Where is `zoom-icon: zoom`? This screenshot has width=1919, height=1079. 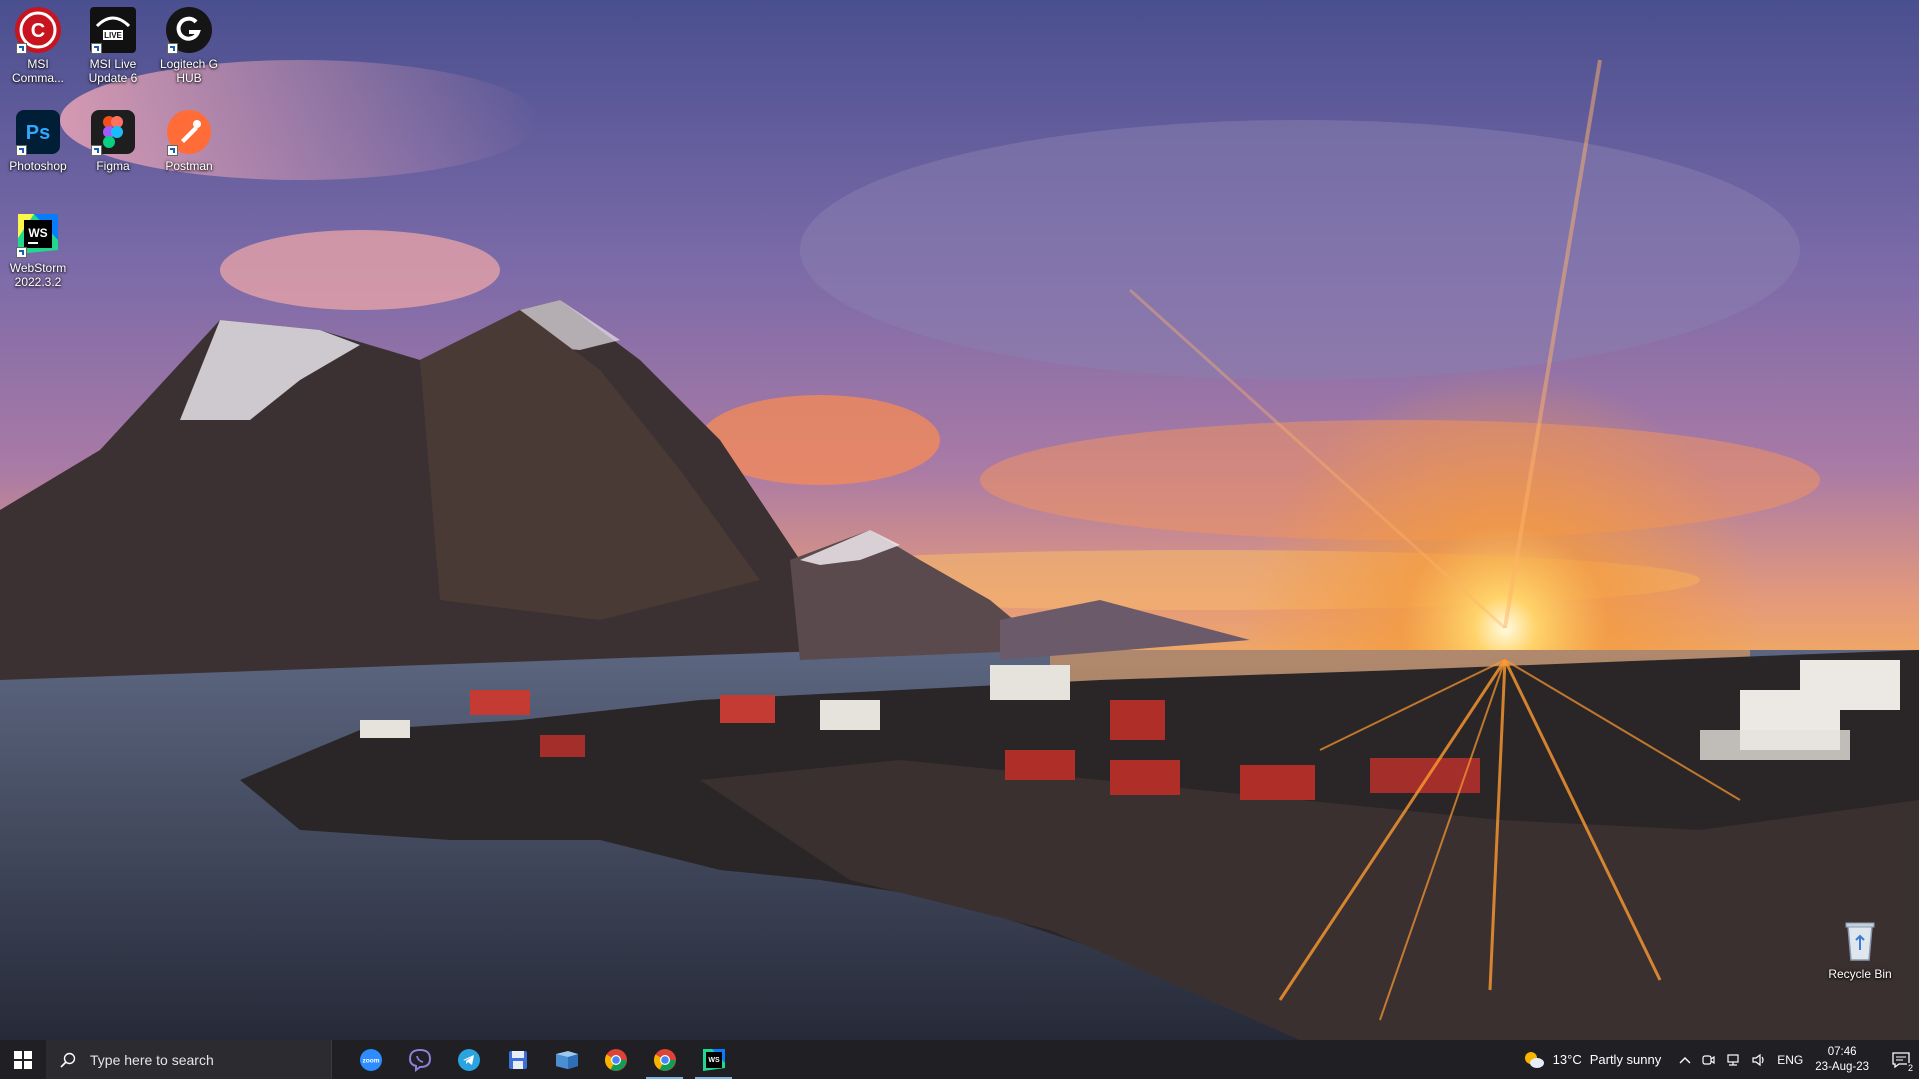 zoom-icon: zoom is located at coordinates (370, 1059).